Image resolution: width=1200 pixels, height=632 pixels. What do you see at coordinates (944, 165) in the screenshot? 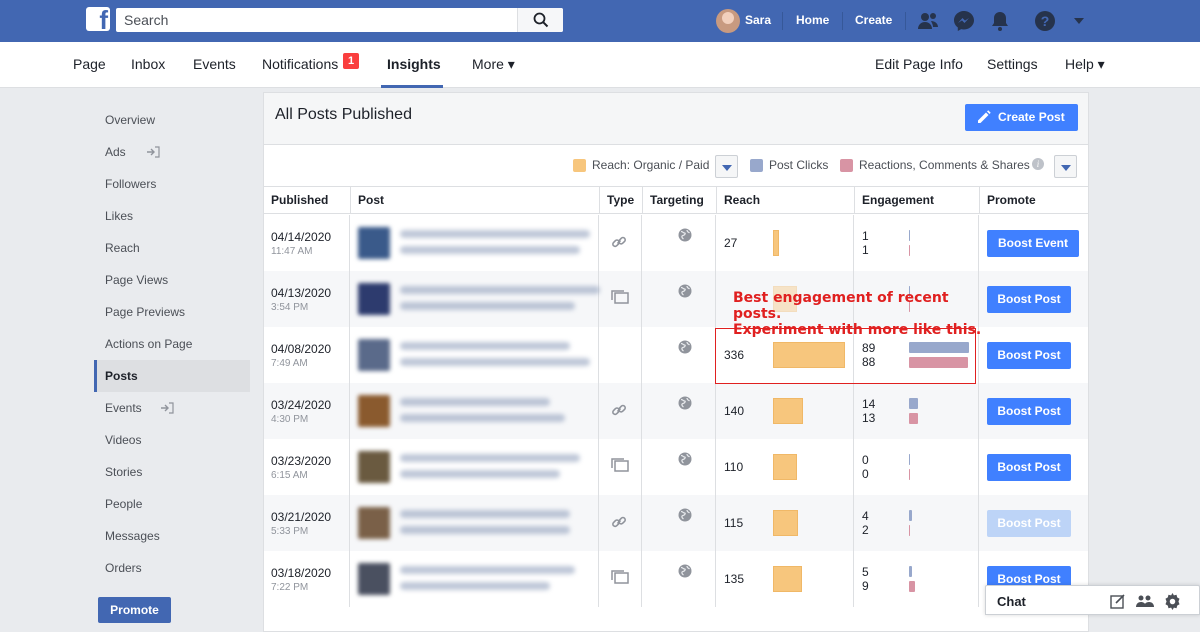
I see `legend-reactions-label: Reactions, Comments & Shares` at bounding box center [944, 165].